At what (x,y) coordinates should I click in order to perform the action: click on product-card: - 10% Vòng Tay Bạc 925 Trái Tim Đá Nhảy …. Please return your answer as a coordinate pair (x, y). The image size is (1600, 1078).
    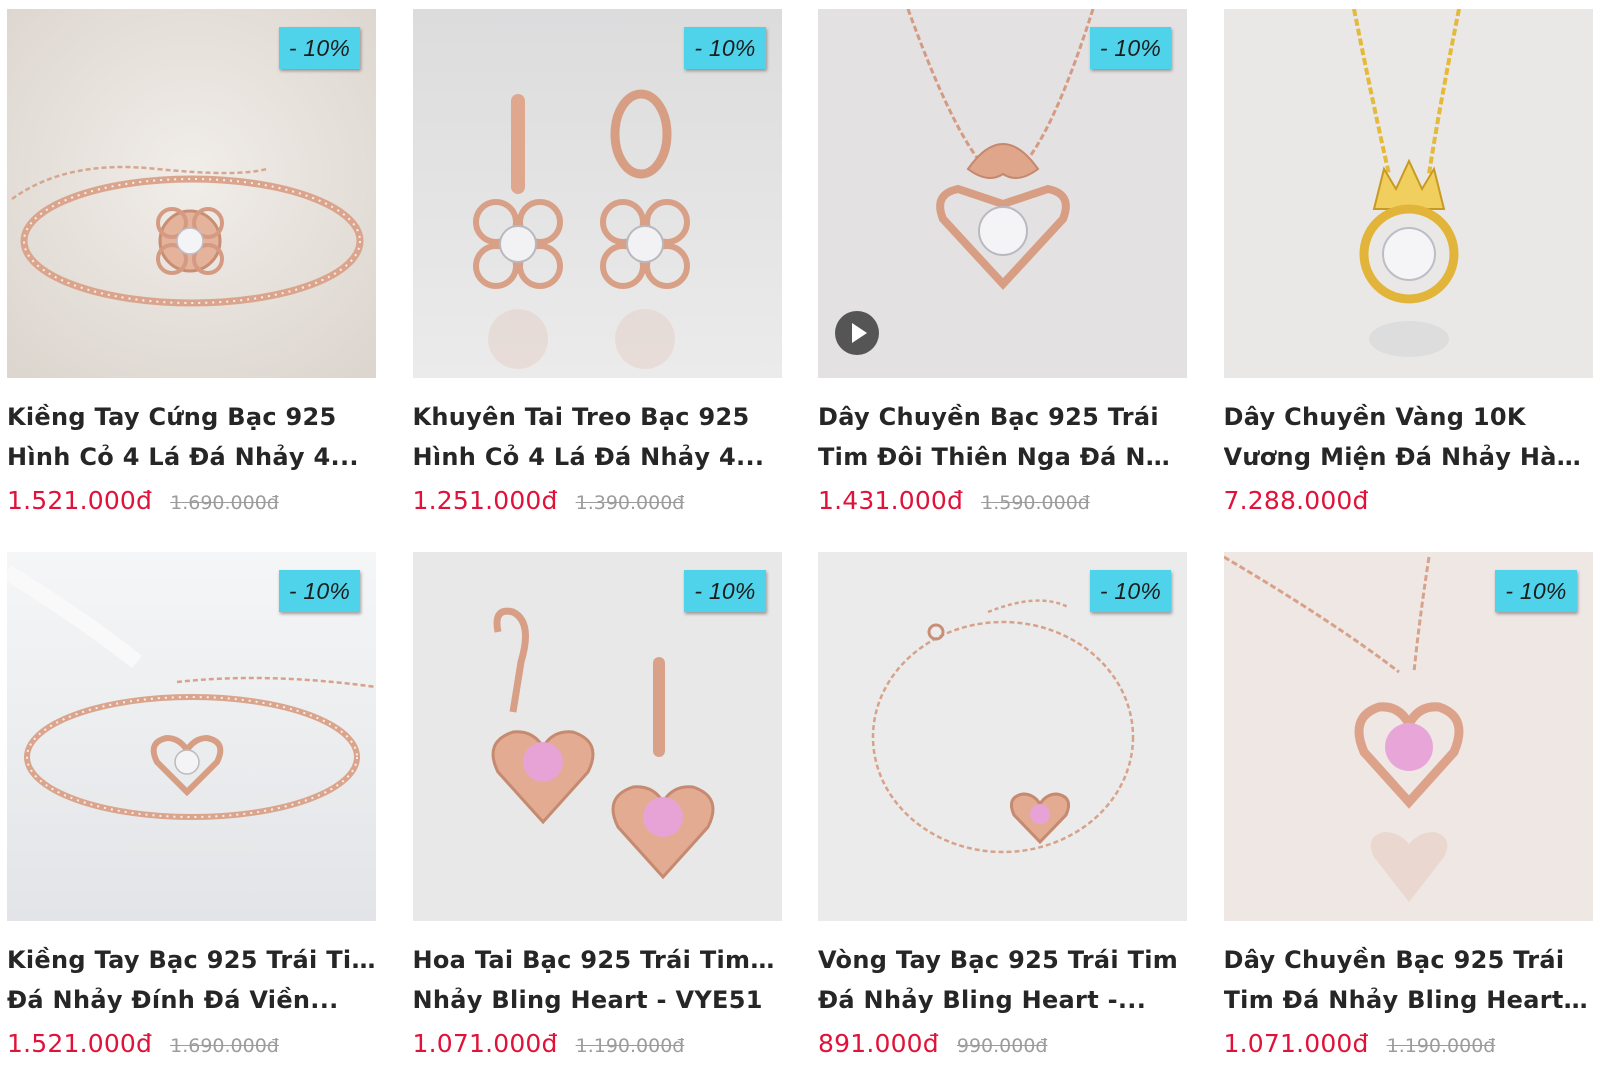
    Looking at the image, I should click on (1002, 815).